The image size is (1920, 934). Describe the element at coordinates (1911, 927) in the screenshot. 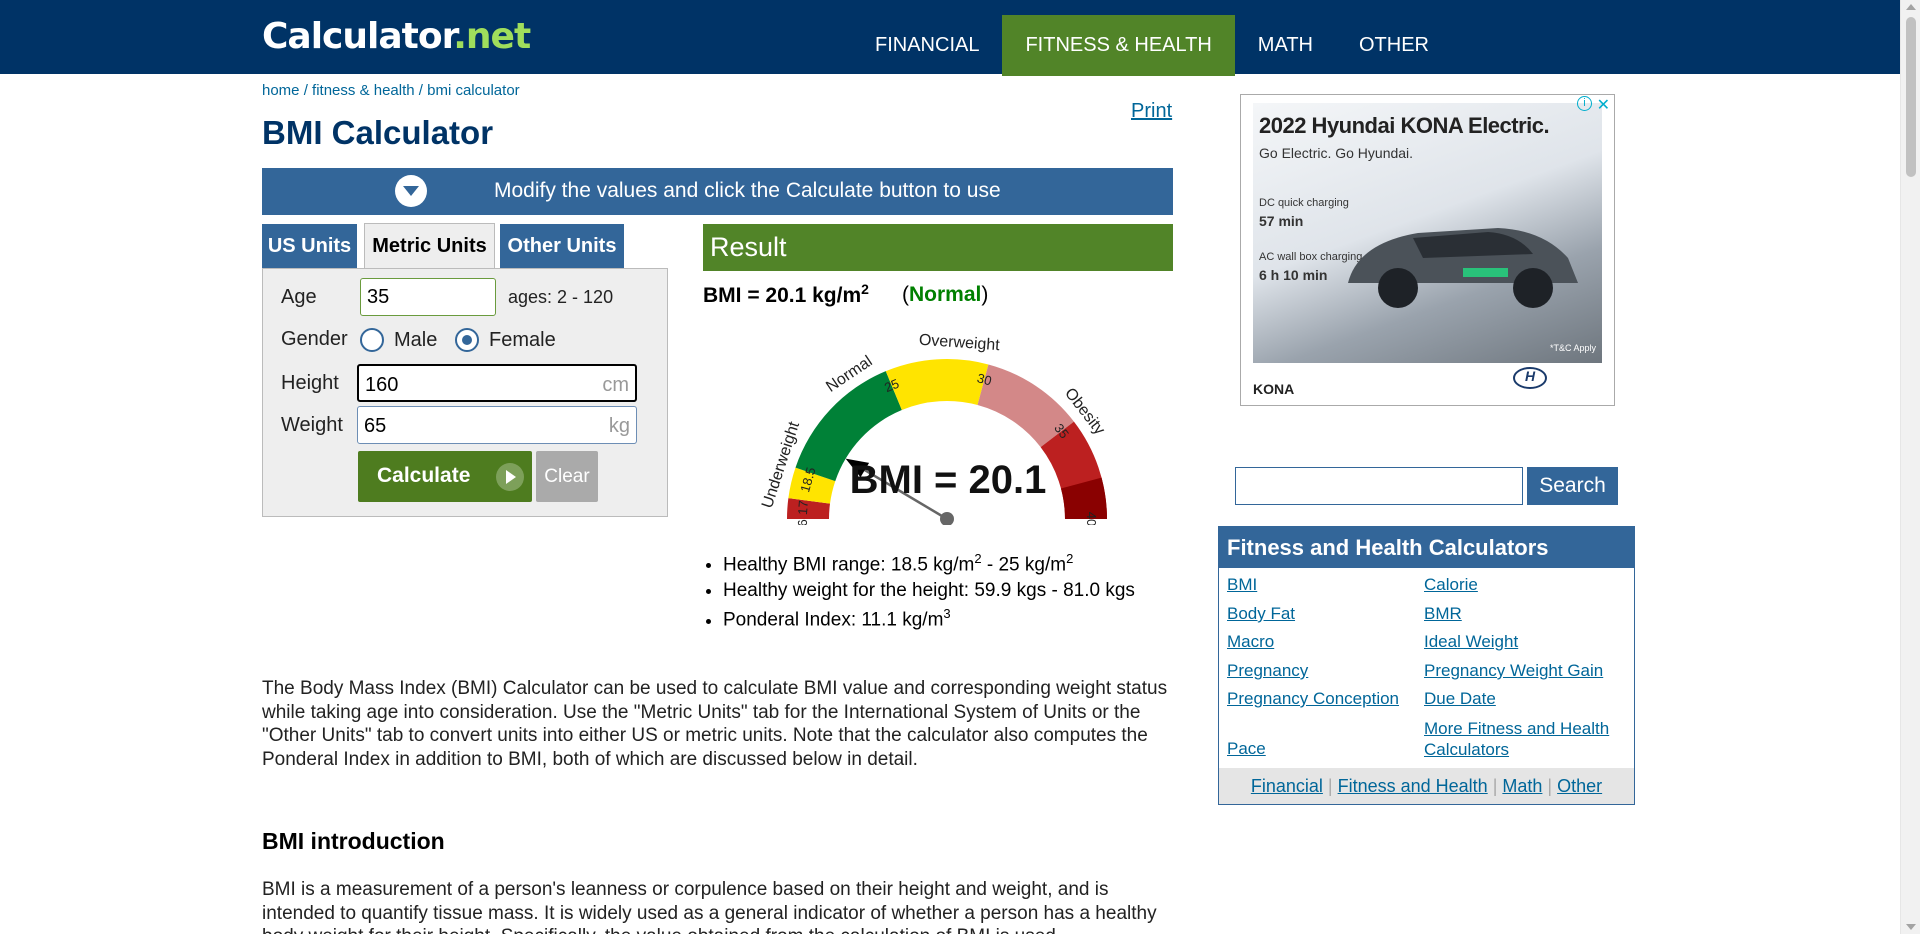

I see `scroll-down-icon` at that location.